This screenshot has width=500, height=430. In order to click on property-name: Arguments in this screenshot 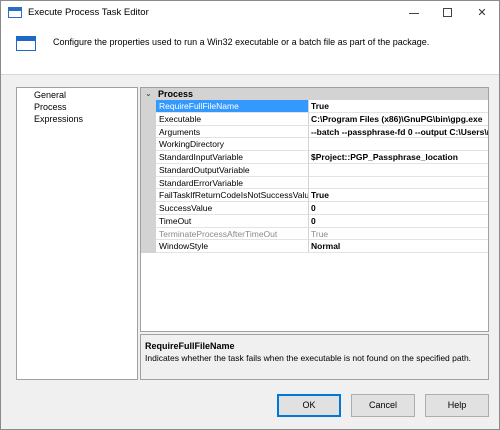, I will do `click(232, 132)`.